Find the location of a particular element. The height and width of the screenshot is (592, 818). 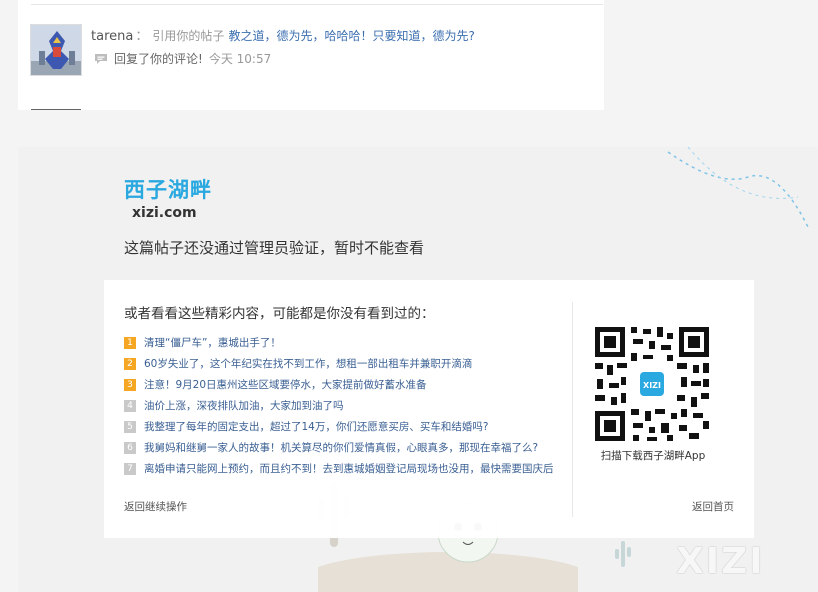

recommendation-link: 油价上涨，深夜排队加油，大家加到油了吗 is located at coordinates (244, 405).